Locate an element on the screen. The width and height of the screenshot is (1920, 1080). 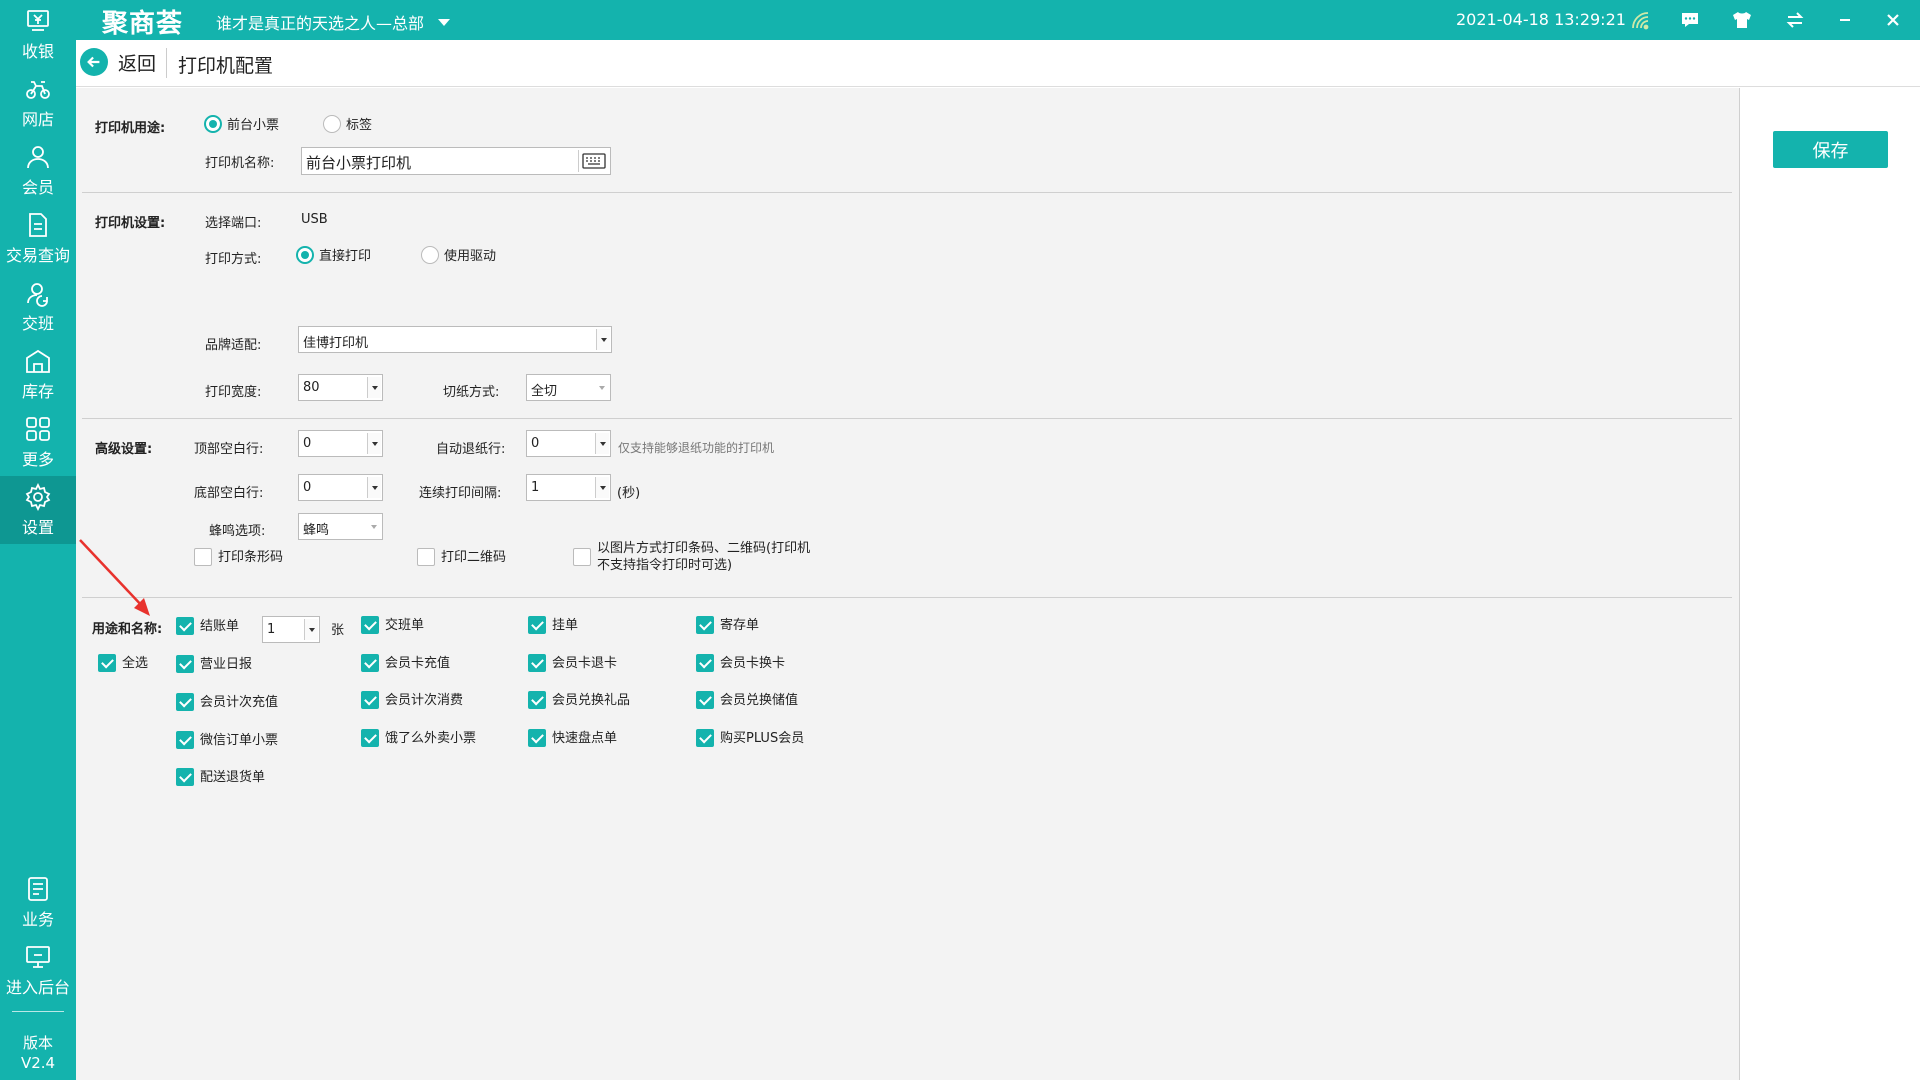
card-exchange-checkbox: 会员卡换卡 is located at coordinates (740, 663).